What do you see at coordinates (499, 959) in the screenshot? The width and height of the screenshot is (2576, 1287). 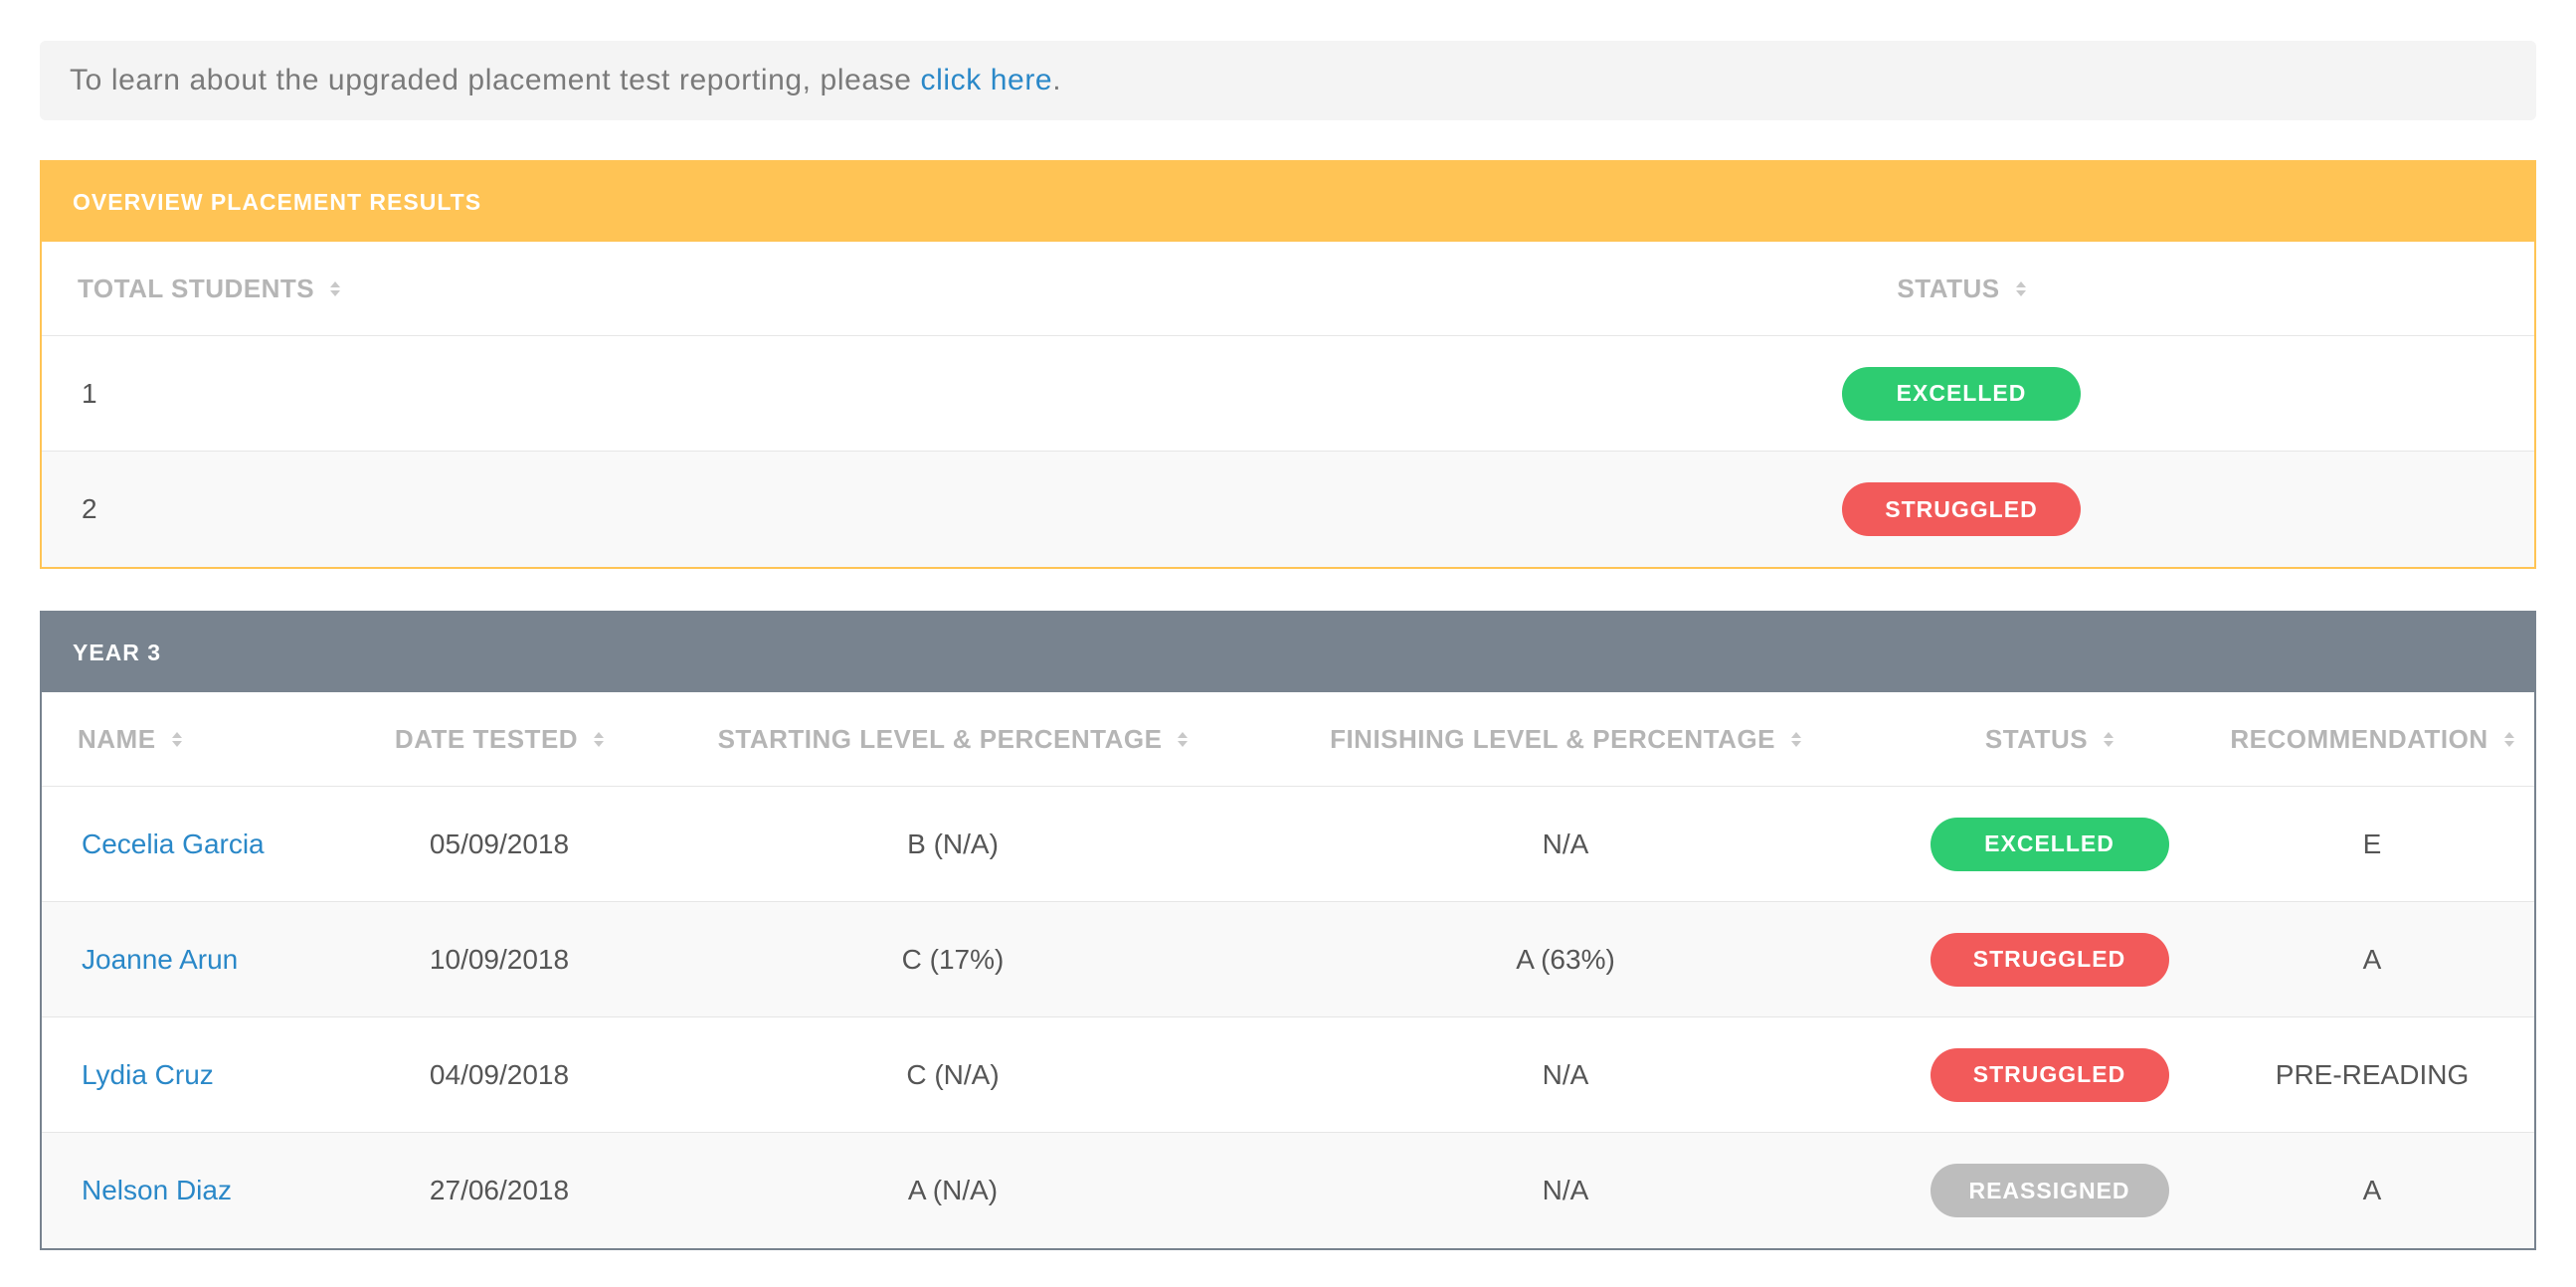 I see `date-tested: 10/09/2018` at bounding box center [499, 959].